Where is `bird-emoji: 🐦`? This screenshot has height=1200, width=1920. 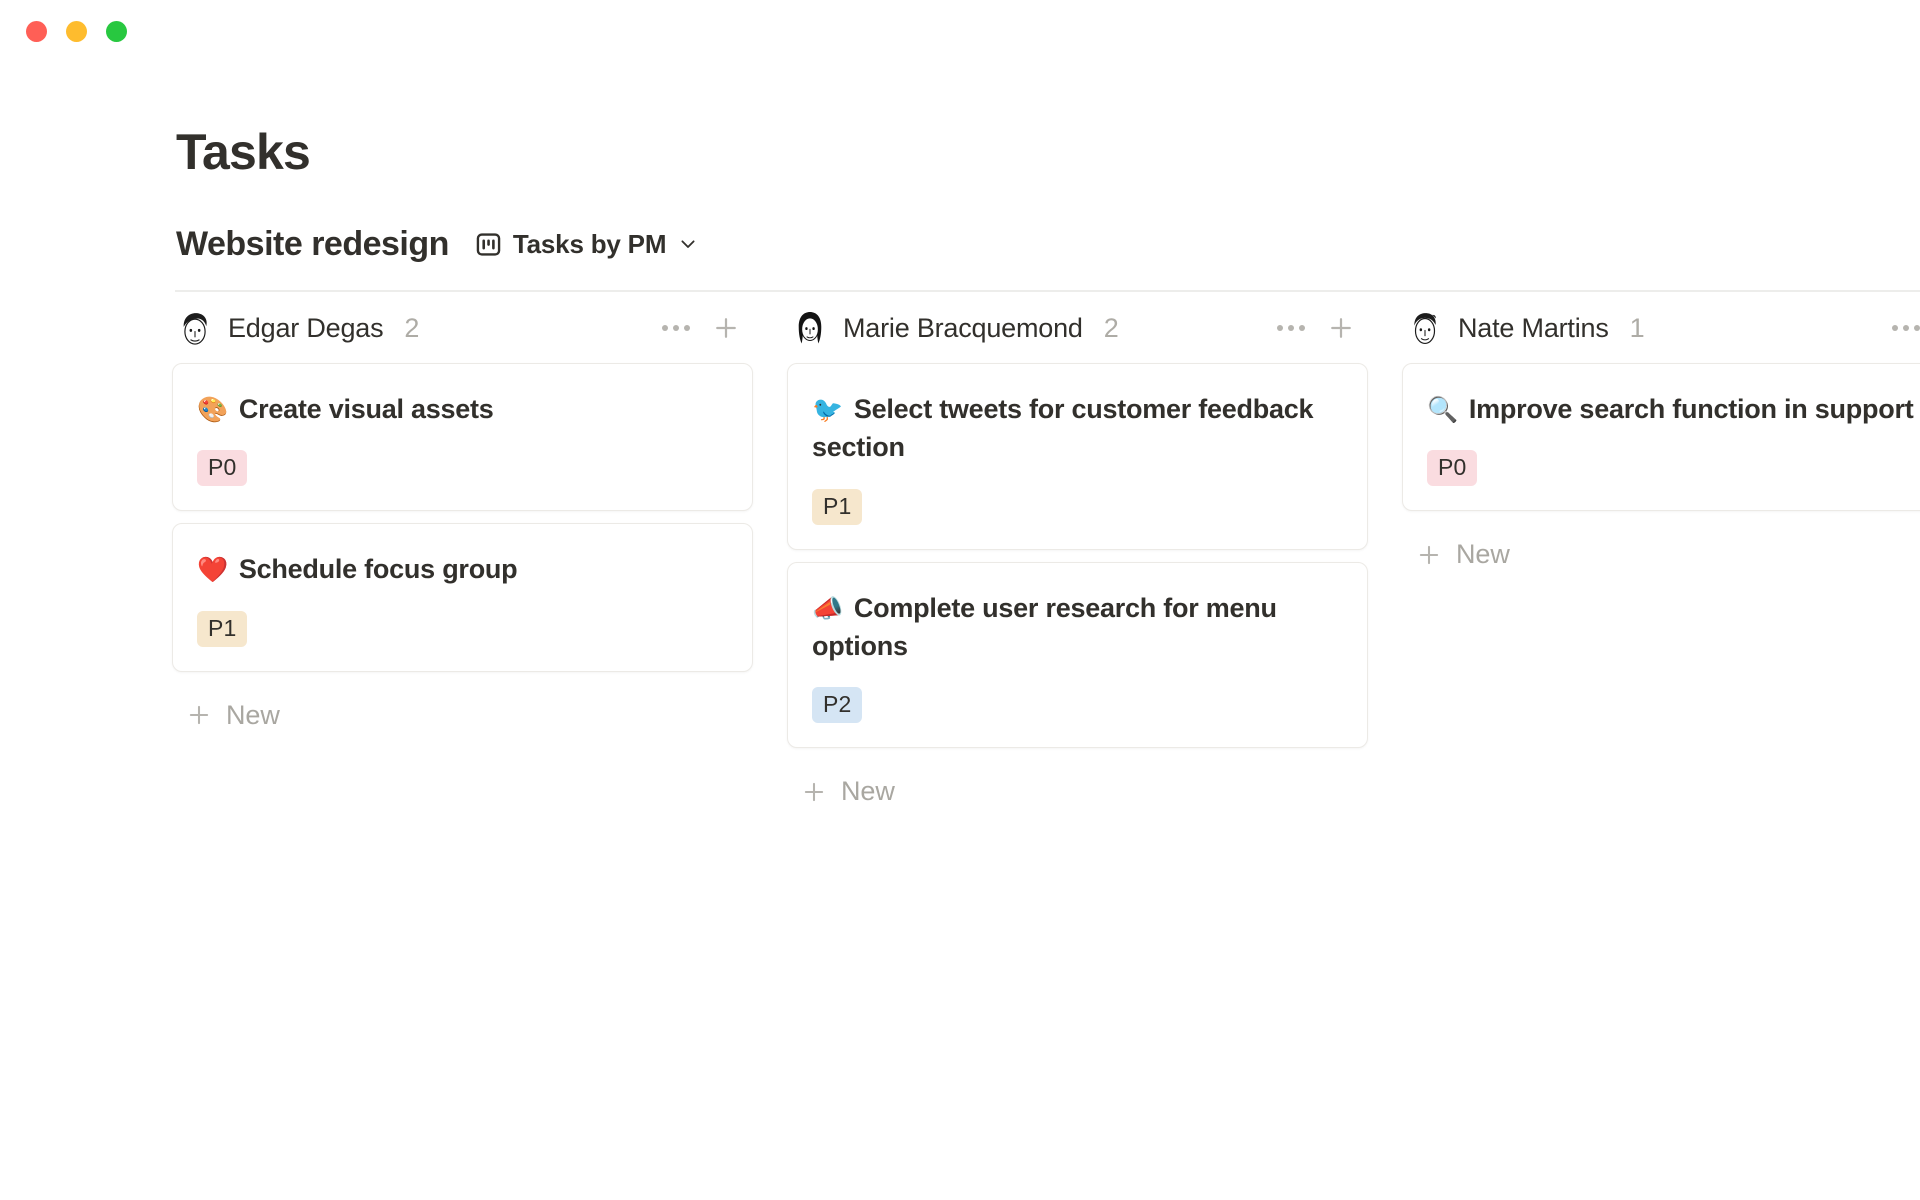
bird-emoji: 🐦 is located at coordinates (827, 409).